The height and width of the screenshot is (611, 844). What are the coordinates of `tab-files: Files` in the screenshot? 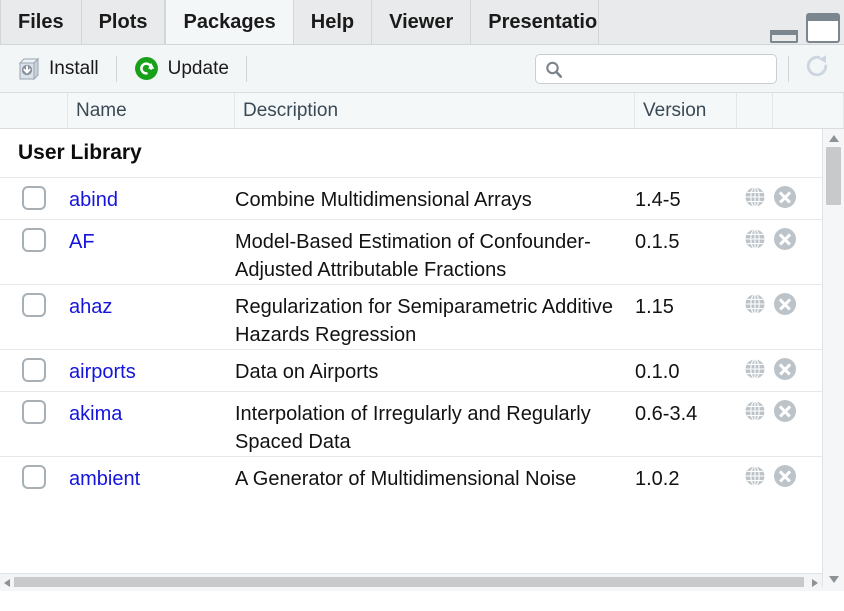 It's located at (41, 22).